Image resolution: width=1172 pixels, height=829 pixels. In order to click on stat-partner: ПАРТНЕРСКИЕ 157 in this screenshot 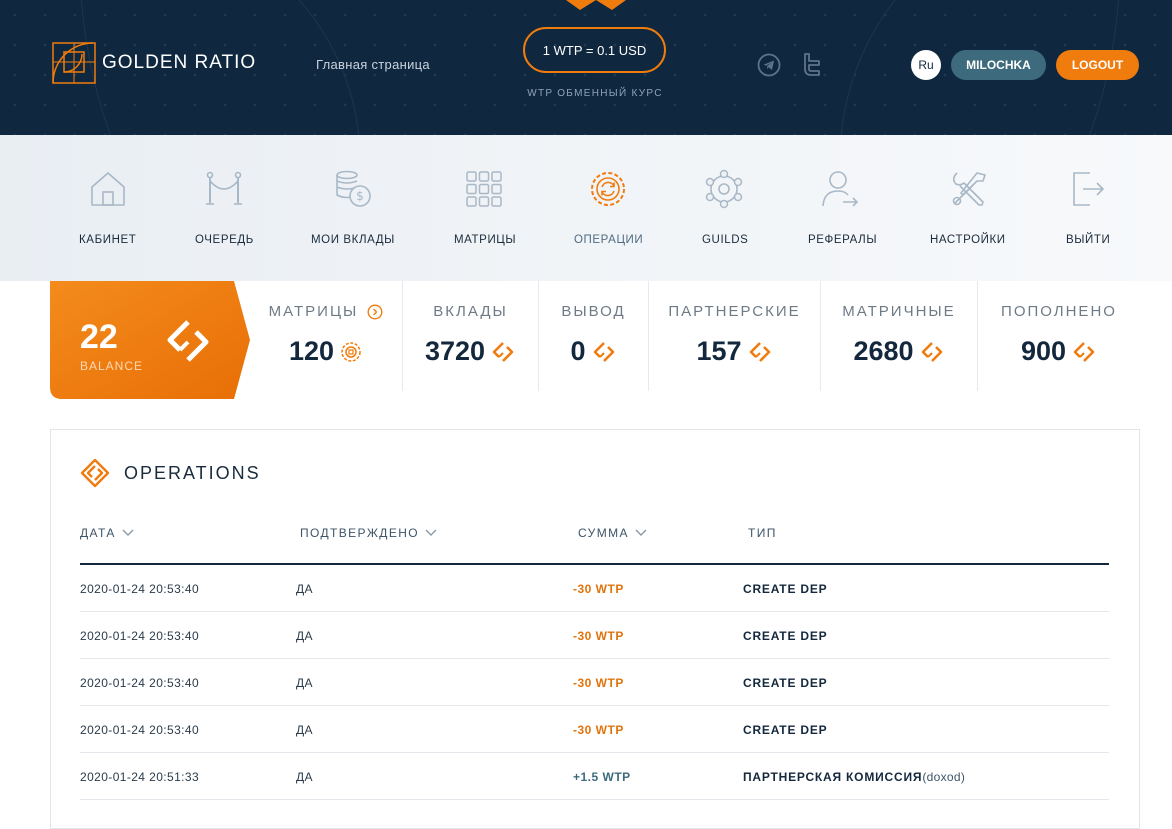, I will do `click(734, 336)`.